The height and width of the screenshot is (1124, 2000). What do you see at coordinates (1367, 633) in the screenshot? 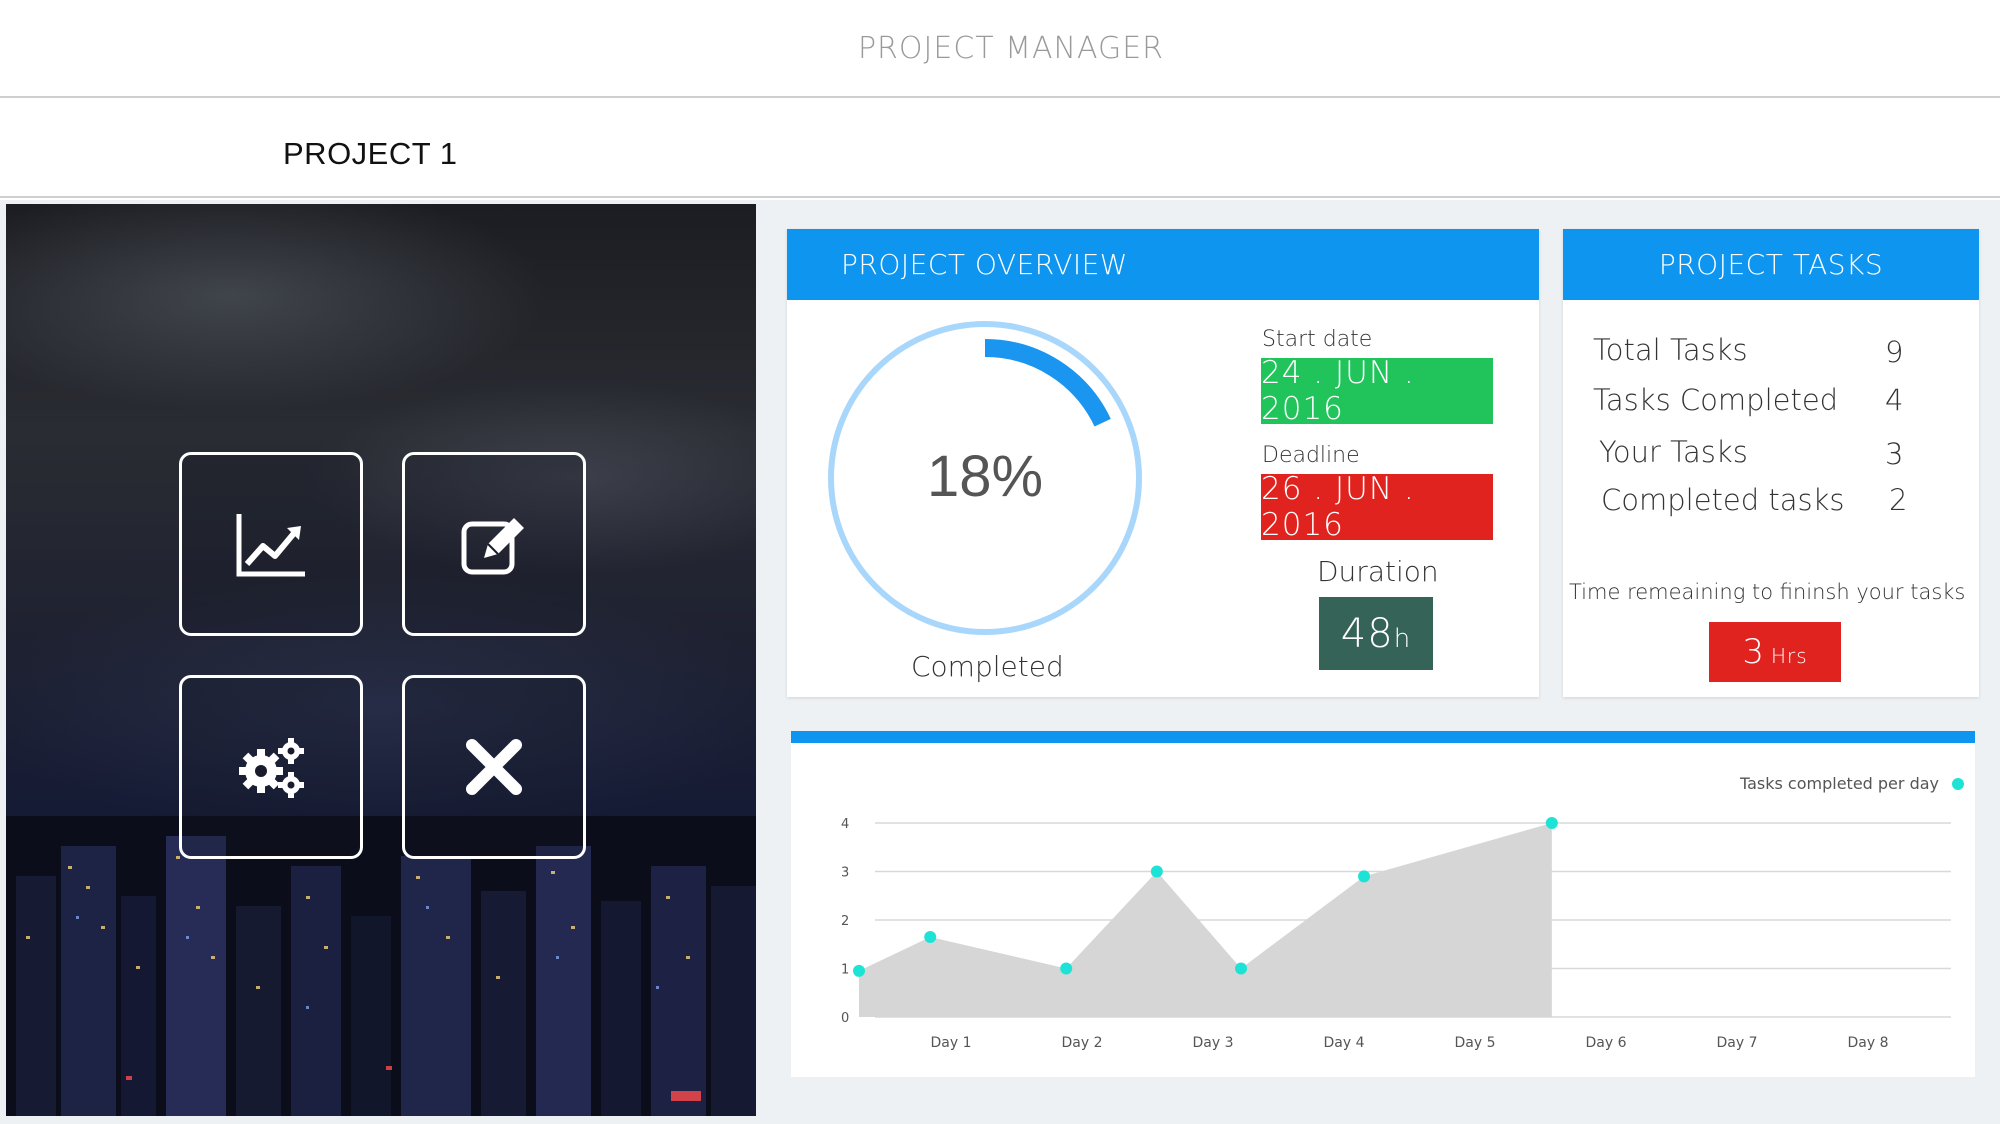
I see `duration-number: 48` at bounding box center [1367, 633].